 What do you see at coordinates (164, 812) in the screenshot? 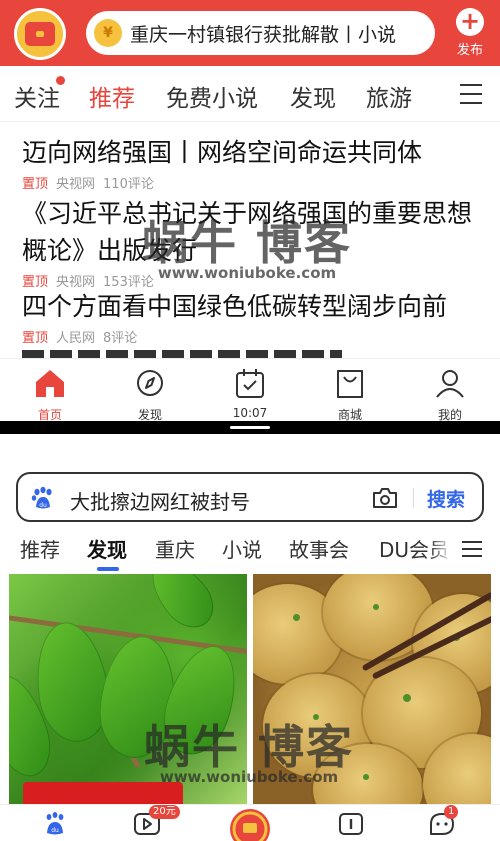
I see `video-reward-badge: 20元` at bounding box center [164, 812].